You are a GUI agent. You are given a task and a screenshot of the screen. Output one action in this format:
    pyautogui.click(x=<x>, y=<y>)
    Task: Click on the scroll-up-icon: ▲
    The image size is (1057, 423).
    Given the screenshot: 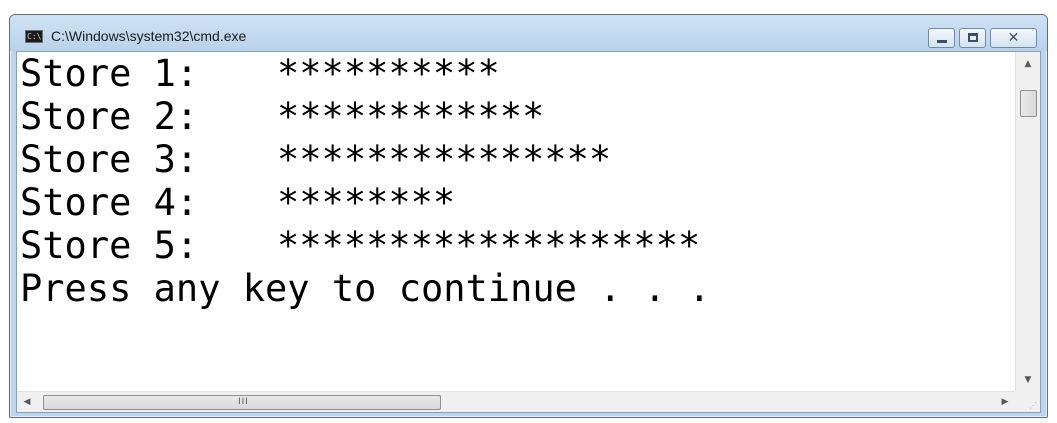 What is the action you would take?
    pyautogui.click(x=1028, y=64)
    